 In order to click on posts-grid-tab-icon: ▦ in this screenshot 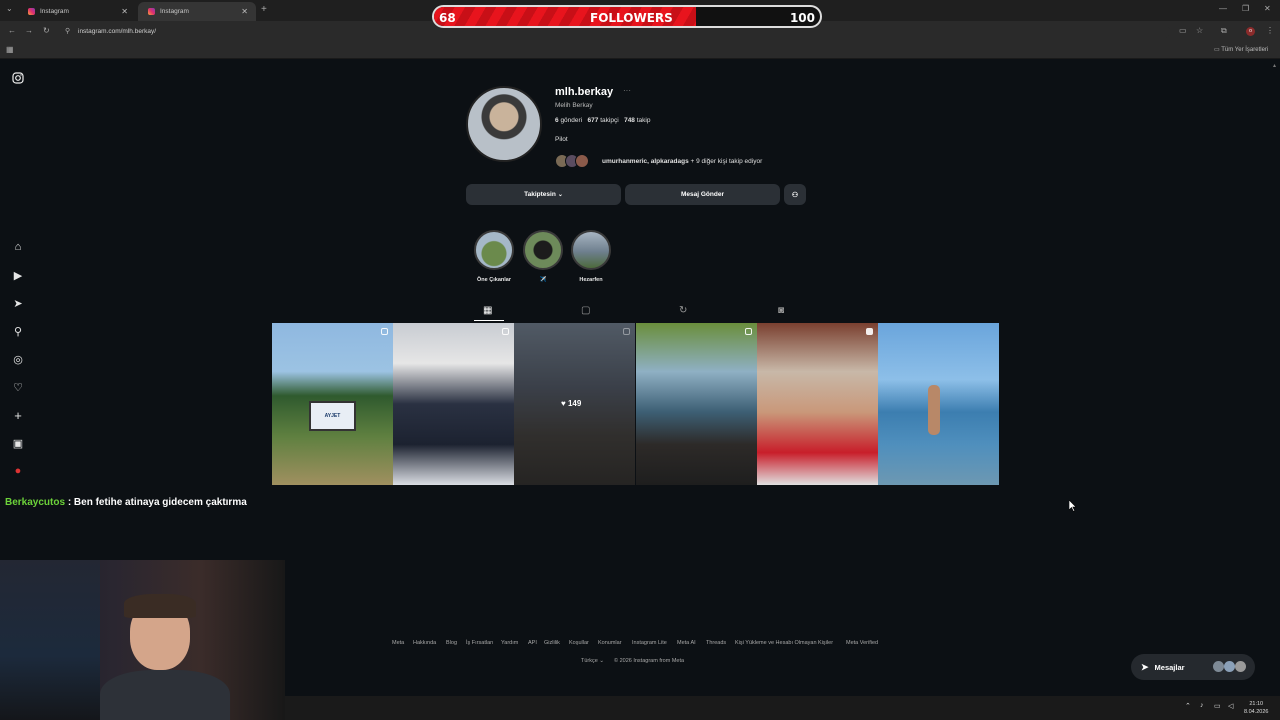, I will do `click(487, 310)`.